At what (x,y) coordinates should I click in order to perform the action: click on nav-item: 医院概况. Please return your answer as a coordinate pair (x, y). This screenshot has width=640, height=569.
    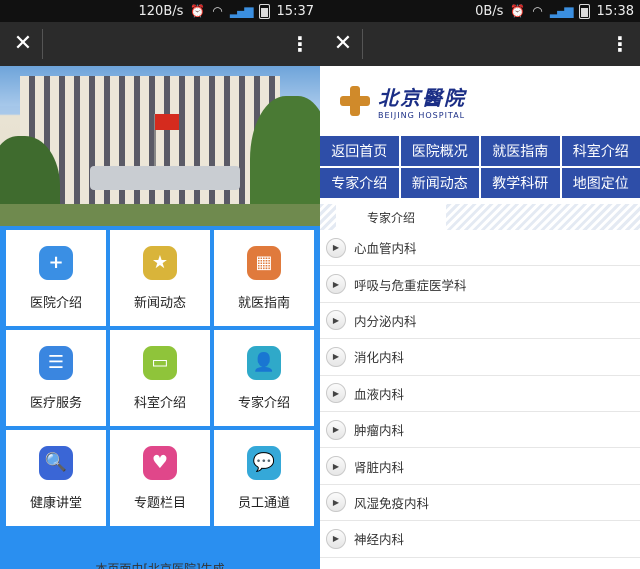
    Looking at the image, I should click on (439, 151).